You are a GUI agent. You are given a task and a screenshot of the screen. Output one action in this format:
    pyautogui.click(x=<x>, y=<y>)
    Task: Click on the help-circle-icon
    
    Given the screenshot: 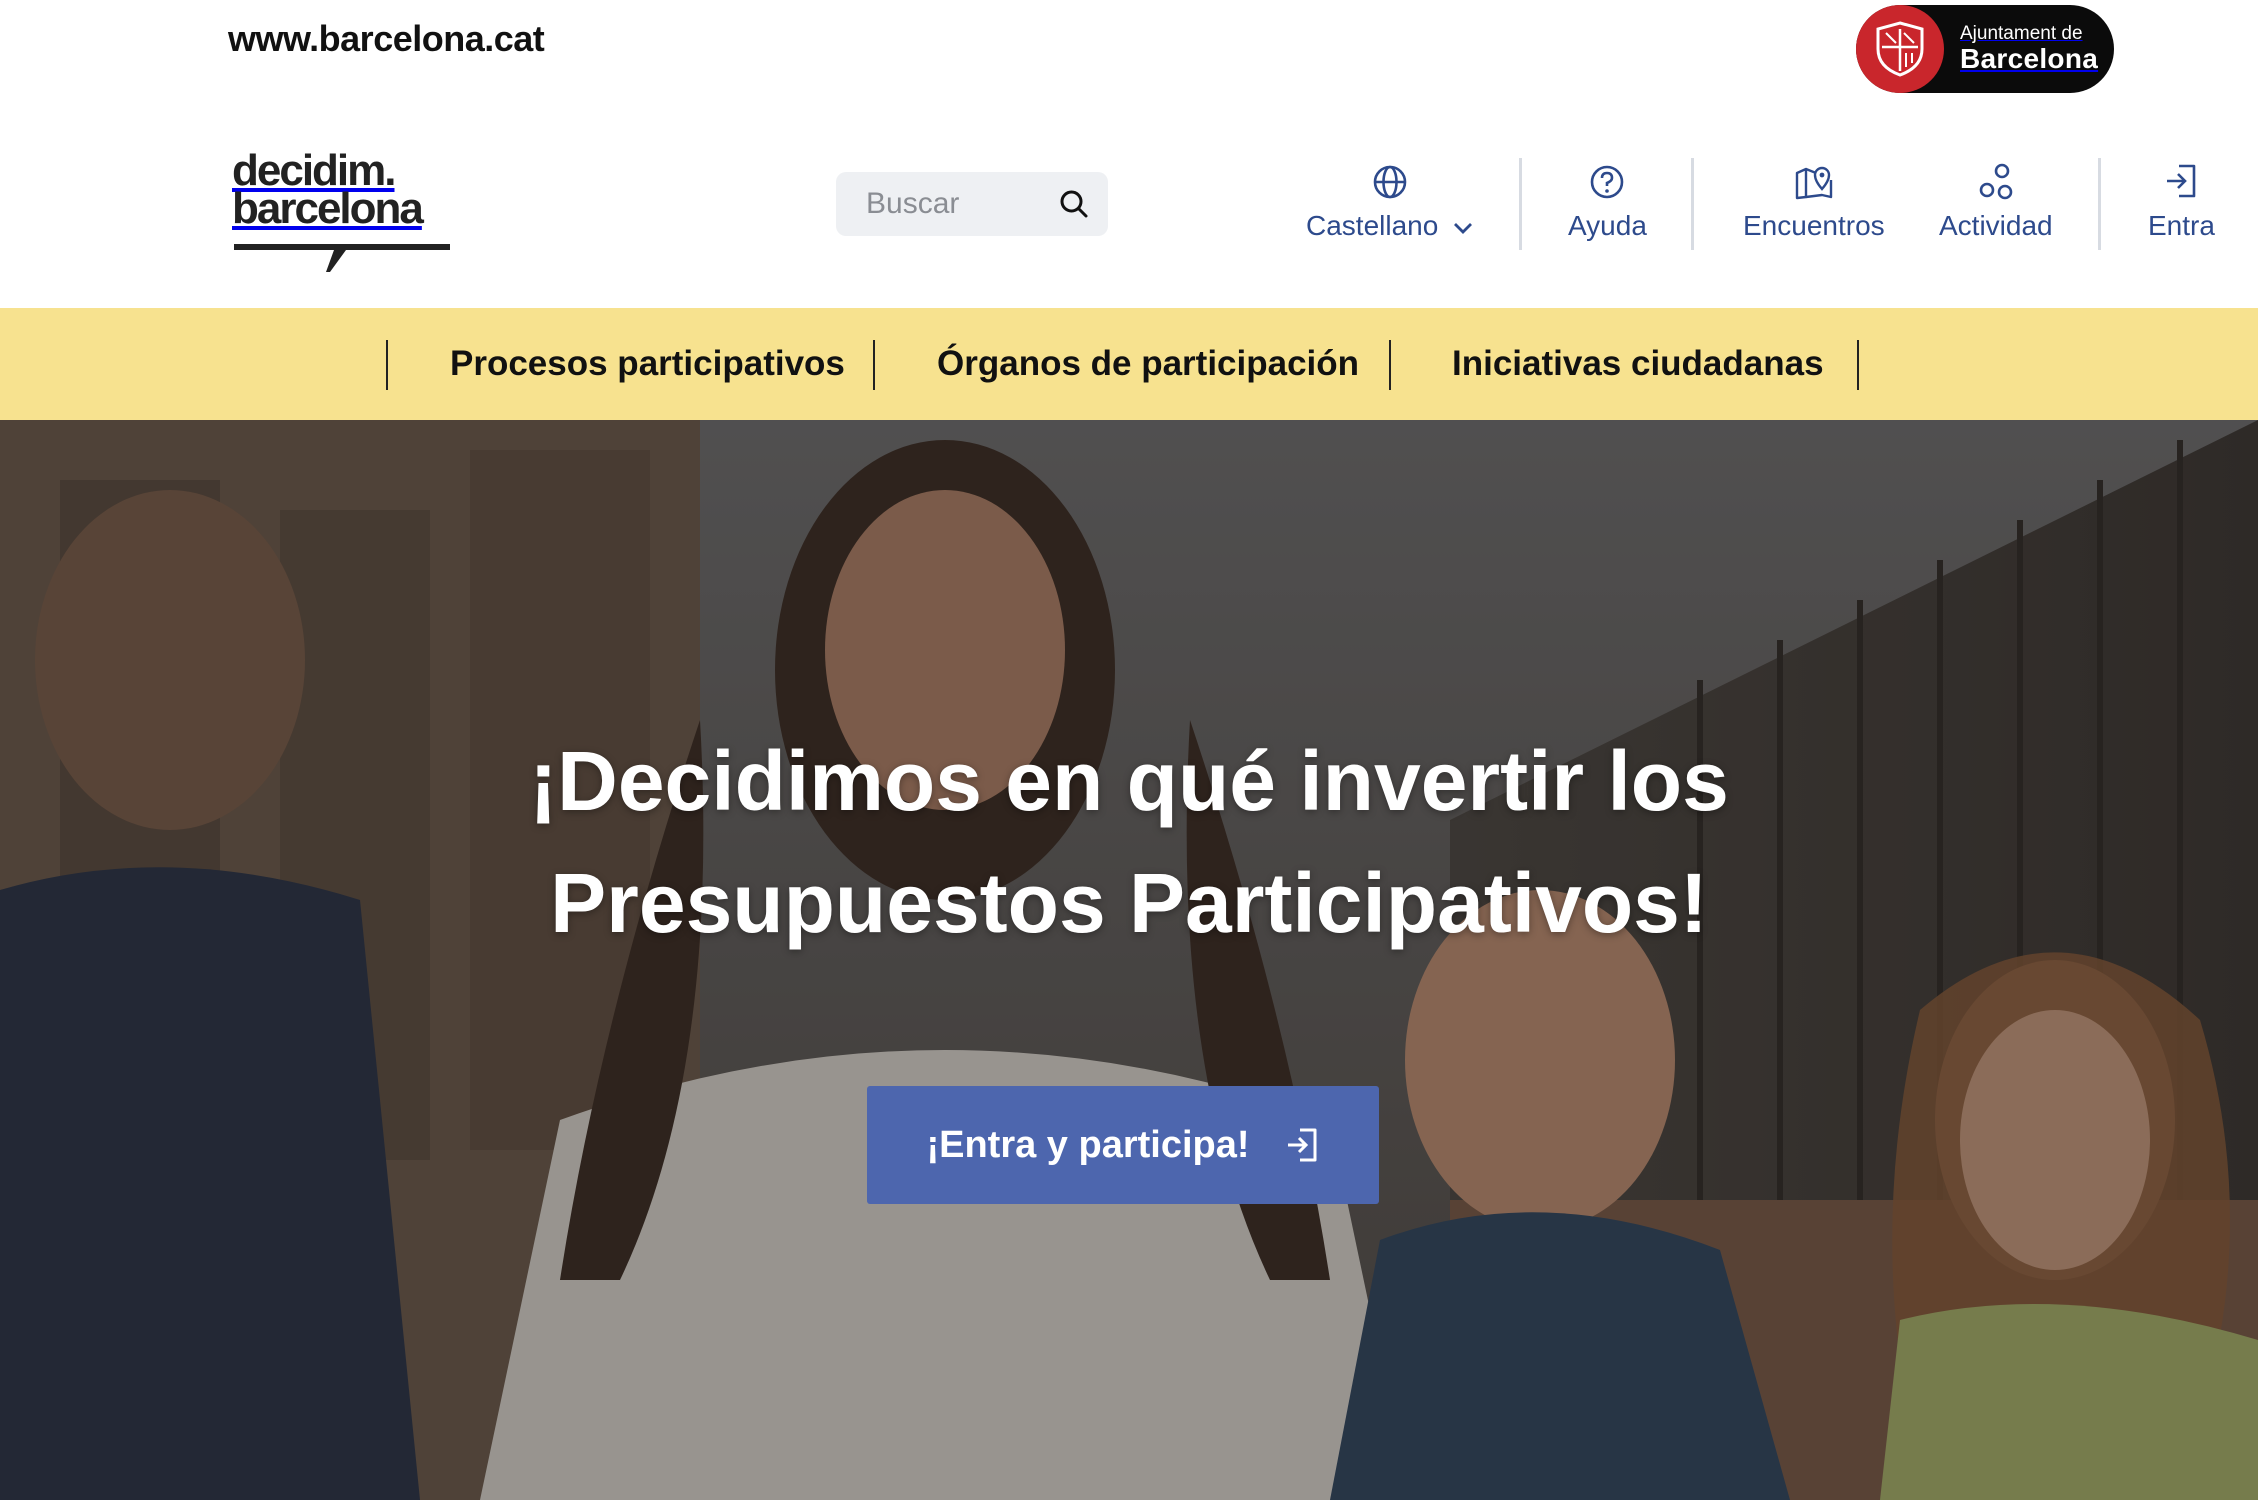 What is the action you would take?
    pyautogui.click(x=1607, y=178)
    